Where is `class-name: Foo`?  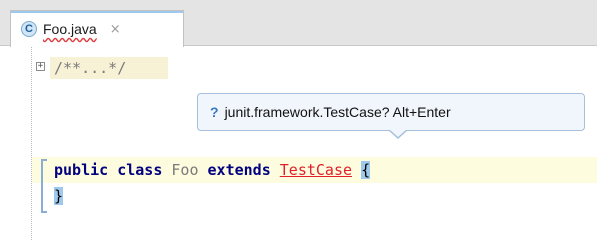 class-name: Foo is located at coordinates (185, 170).